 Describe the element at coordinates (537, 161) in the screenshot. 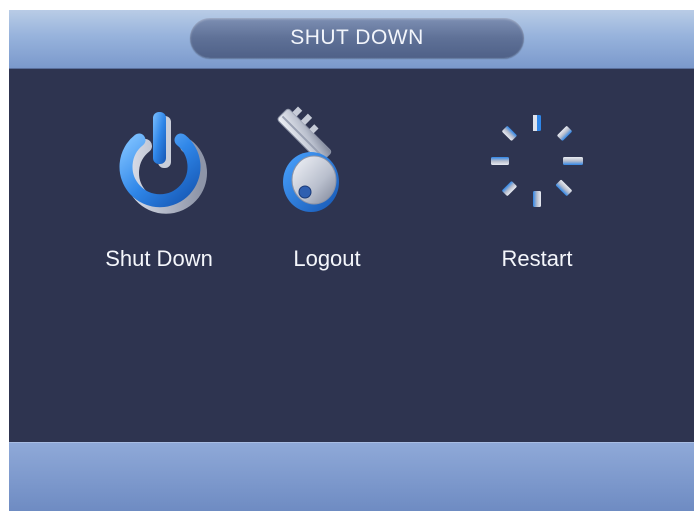

I see `restart-spinner-icon` at that location.